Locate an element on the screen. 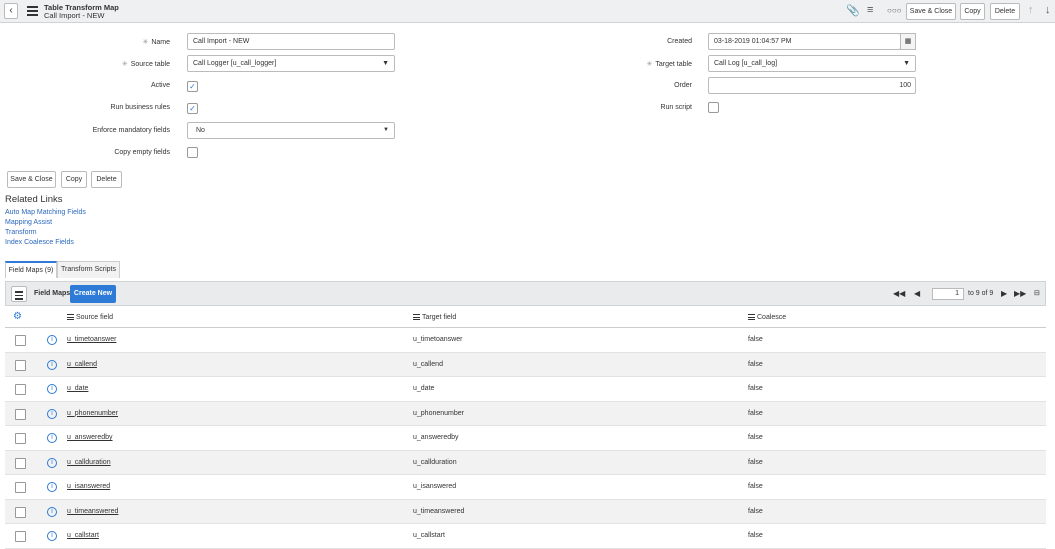 This screenshot has height=549, width=1055. page-number-input: 1 is located at coordinates (948, 294).